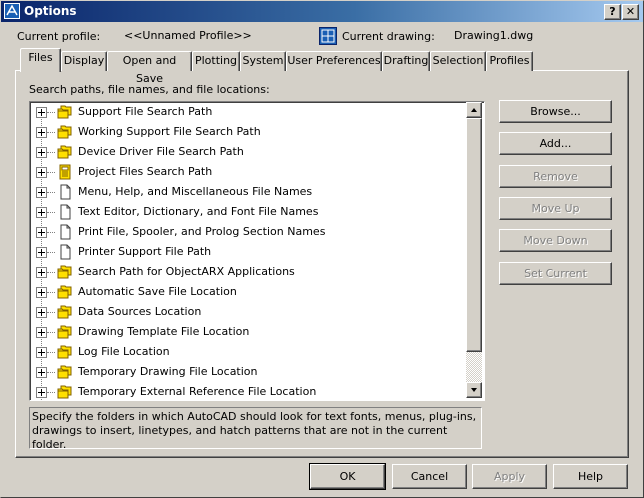 The image size is (644, 498). Describe the element at coordinates (157, 291) in the screenshot. I see `tree-item-label: Automatic Save File Location` at that location.